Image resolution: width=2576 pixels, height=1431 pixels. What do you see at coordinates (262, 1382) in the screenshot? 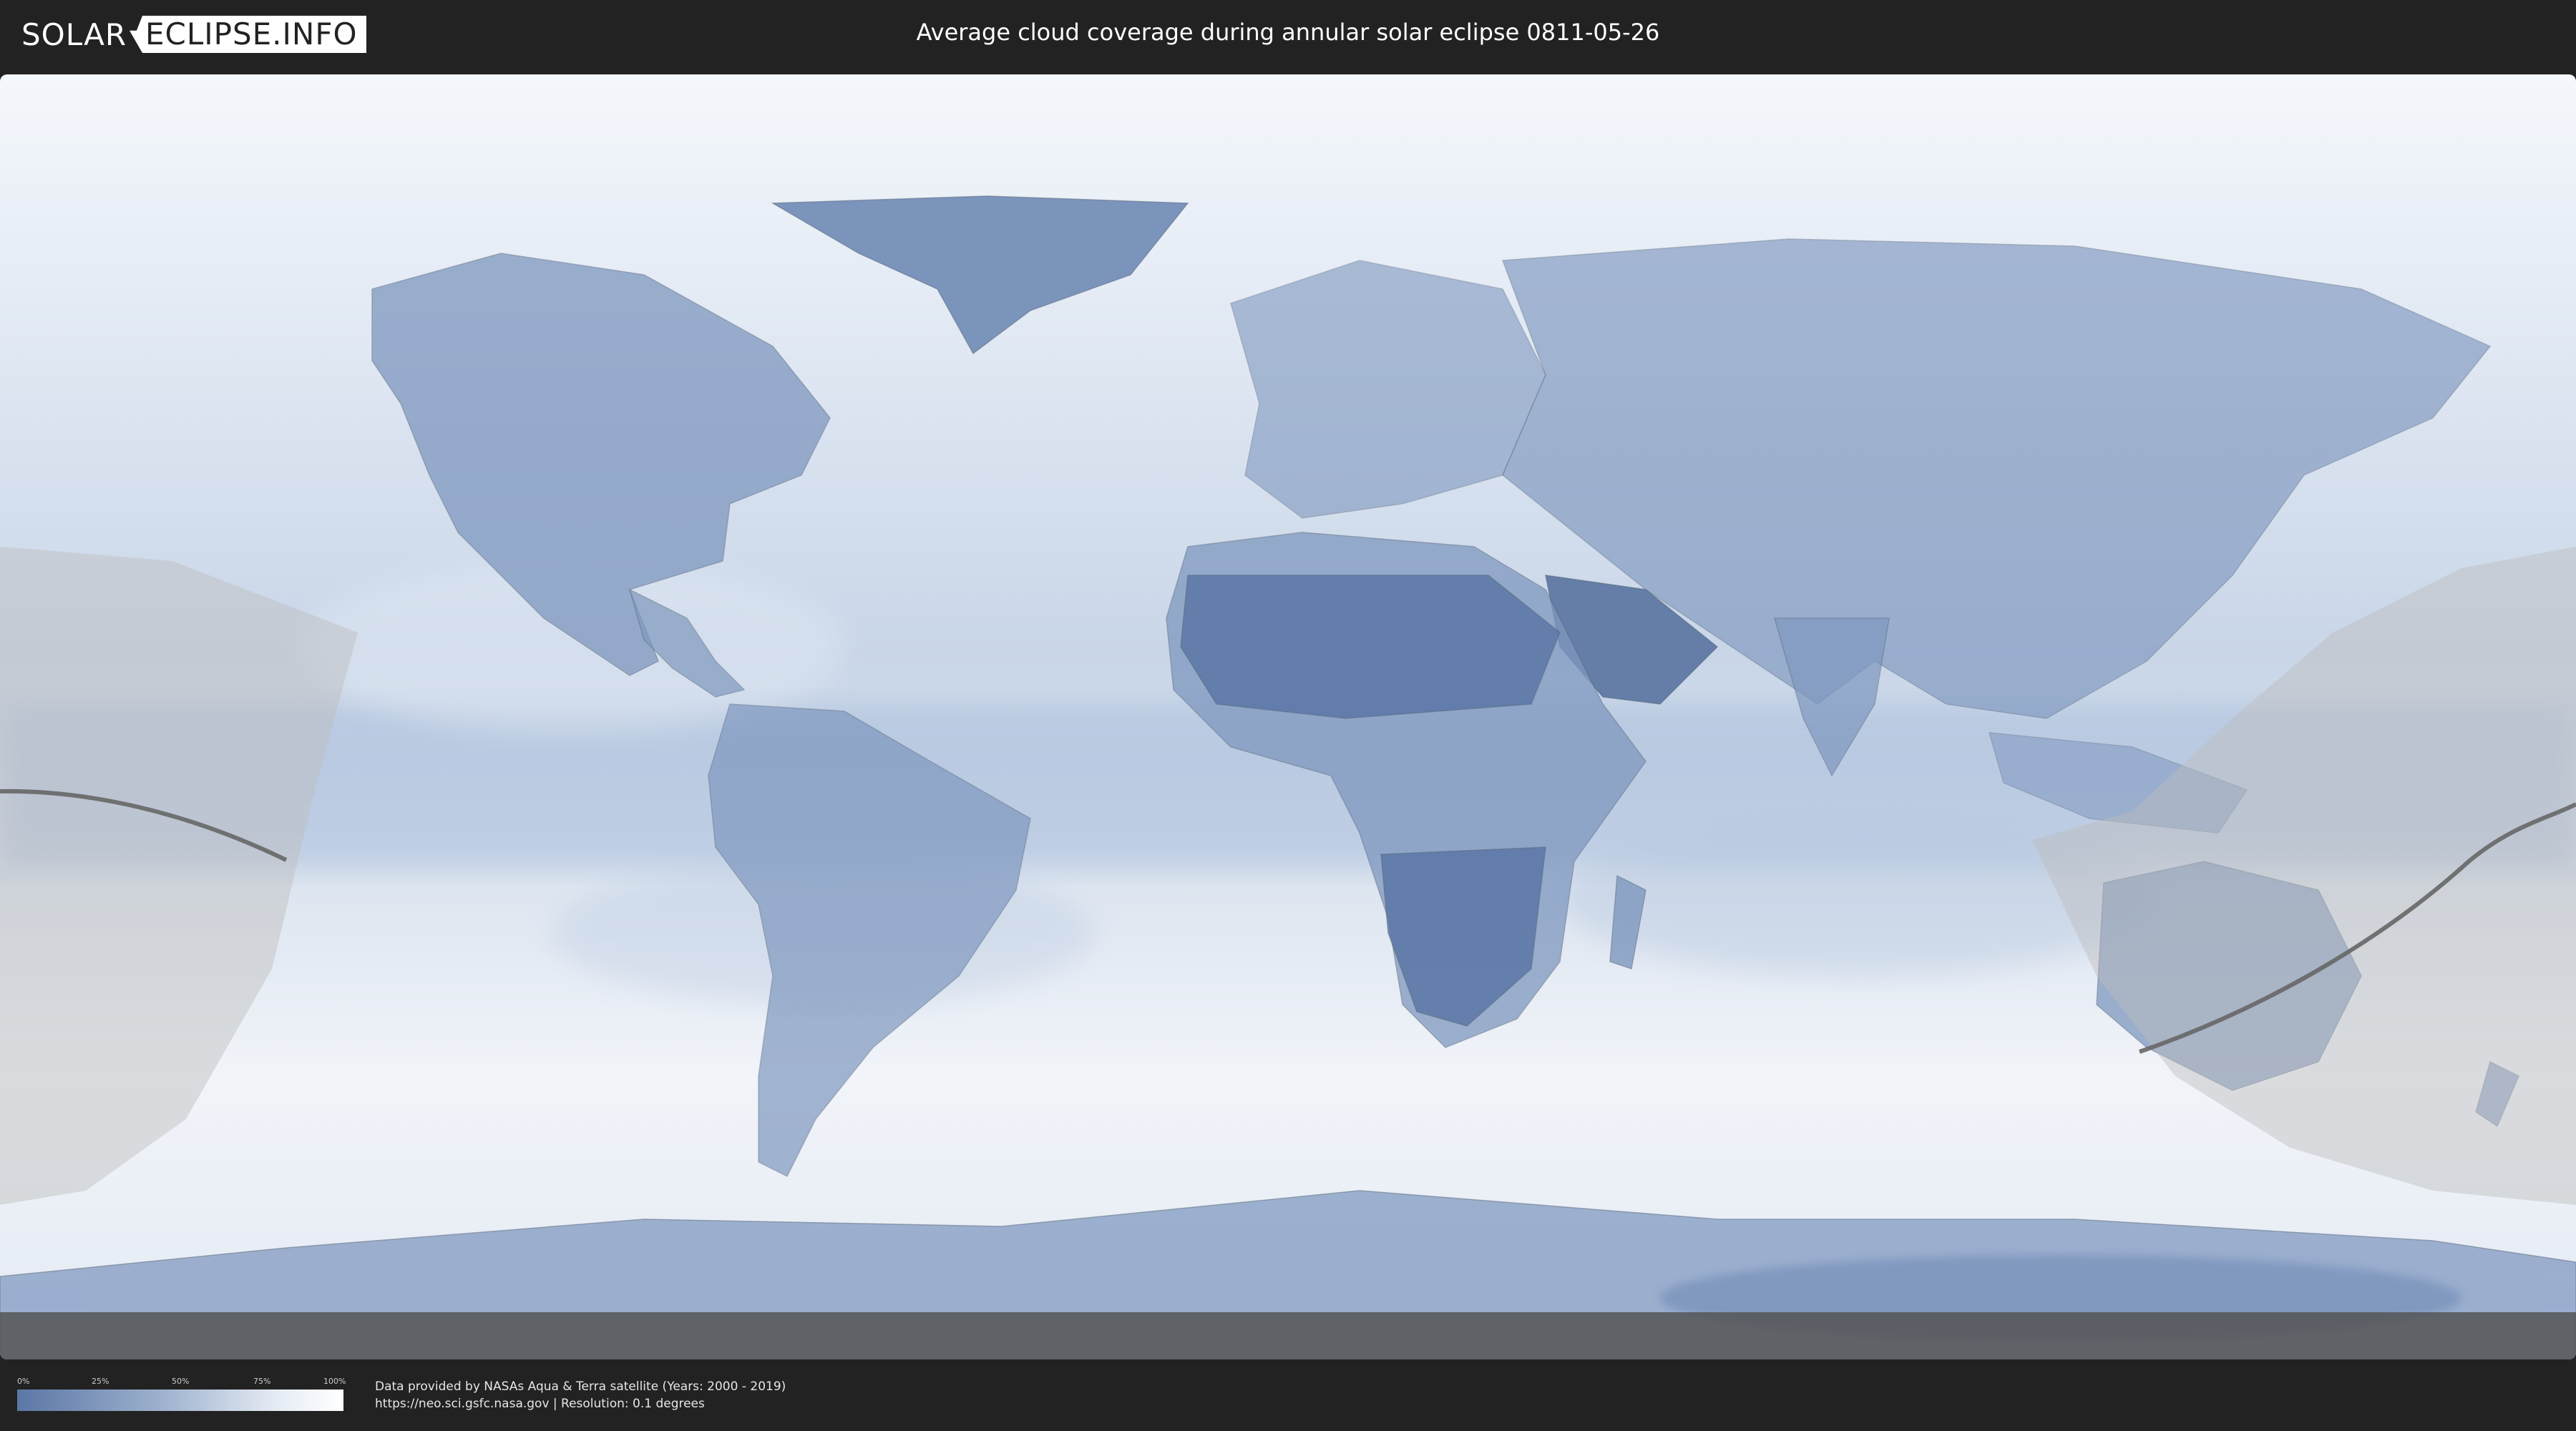
I see `legend-tick-75: 75%` at bounding box center [262, 1382].